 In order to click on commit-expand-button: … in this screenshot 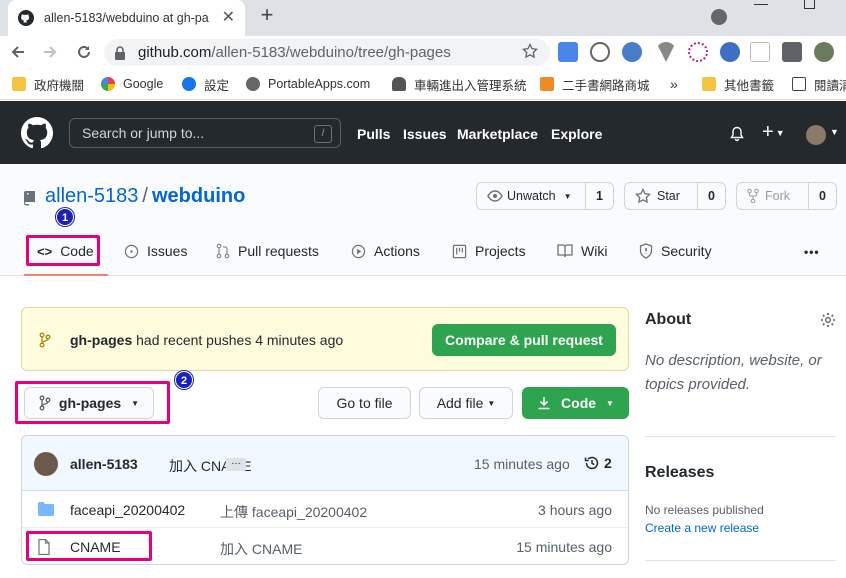, I will do `click(236, 464)`.